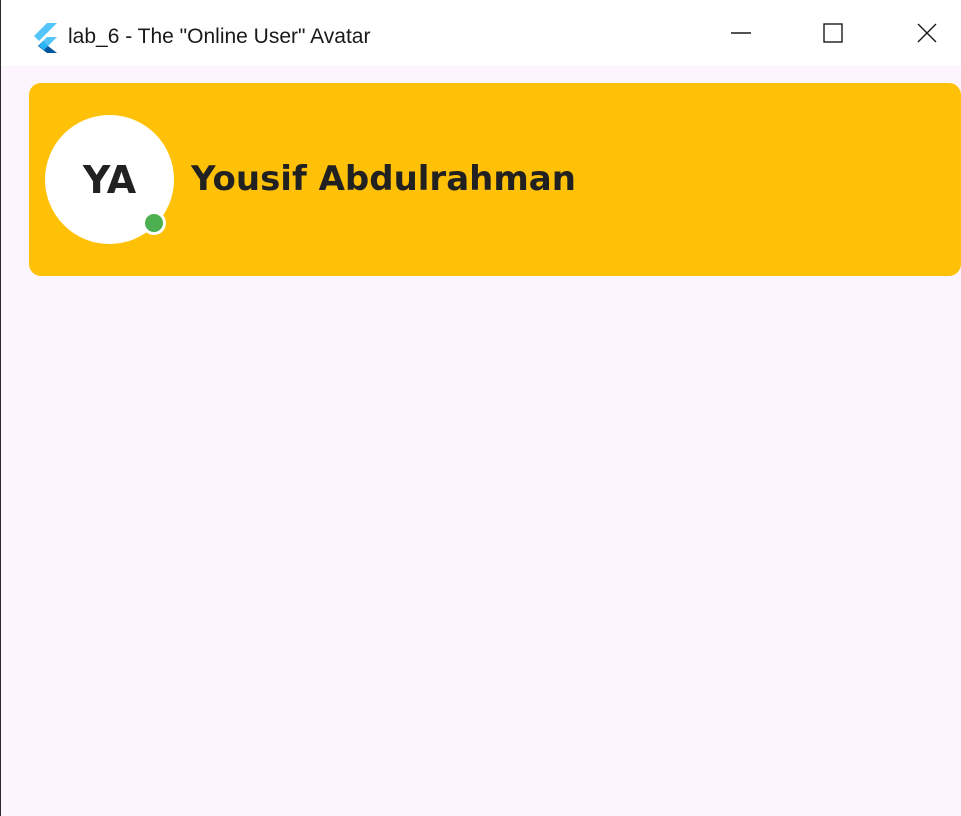  Describe the element at coordinates (109, 179) in the screenshot. I see `avatar-initials: YA` at that location.